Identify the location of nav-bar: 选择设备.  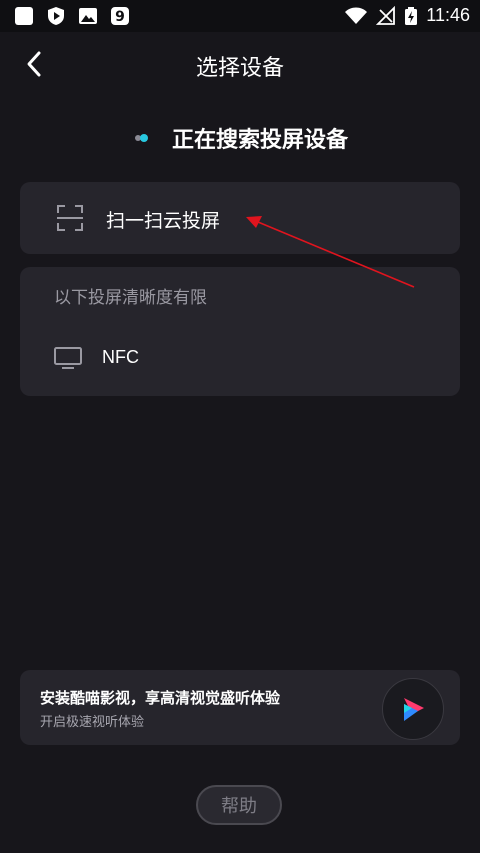
(240, 64).